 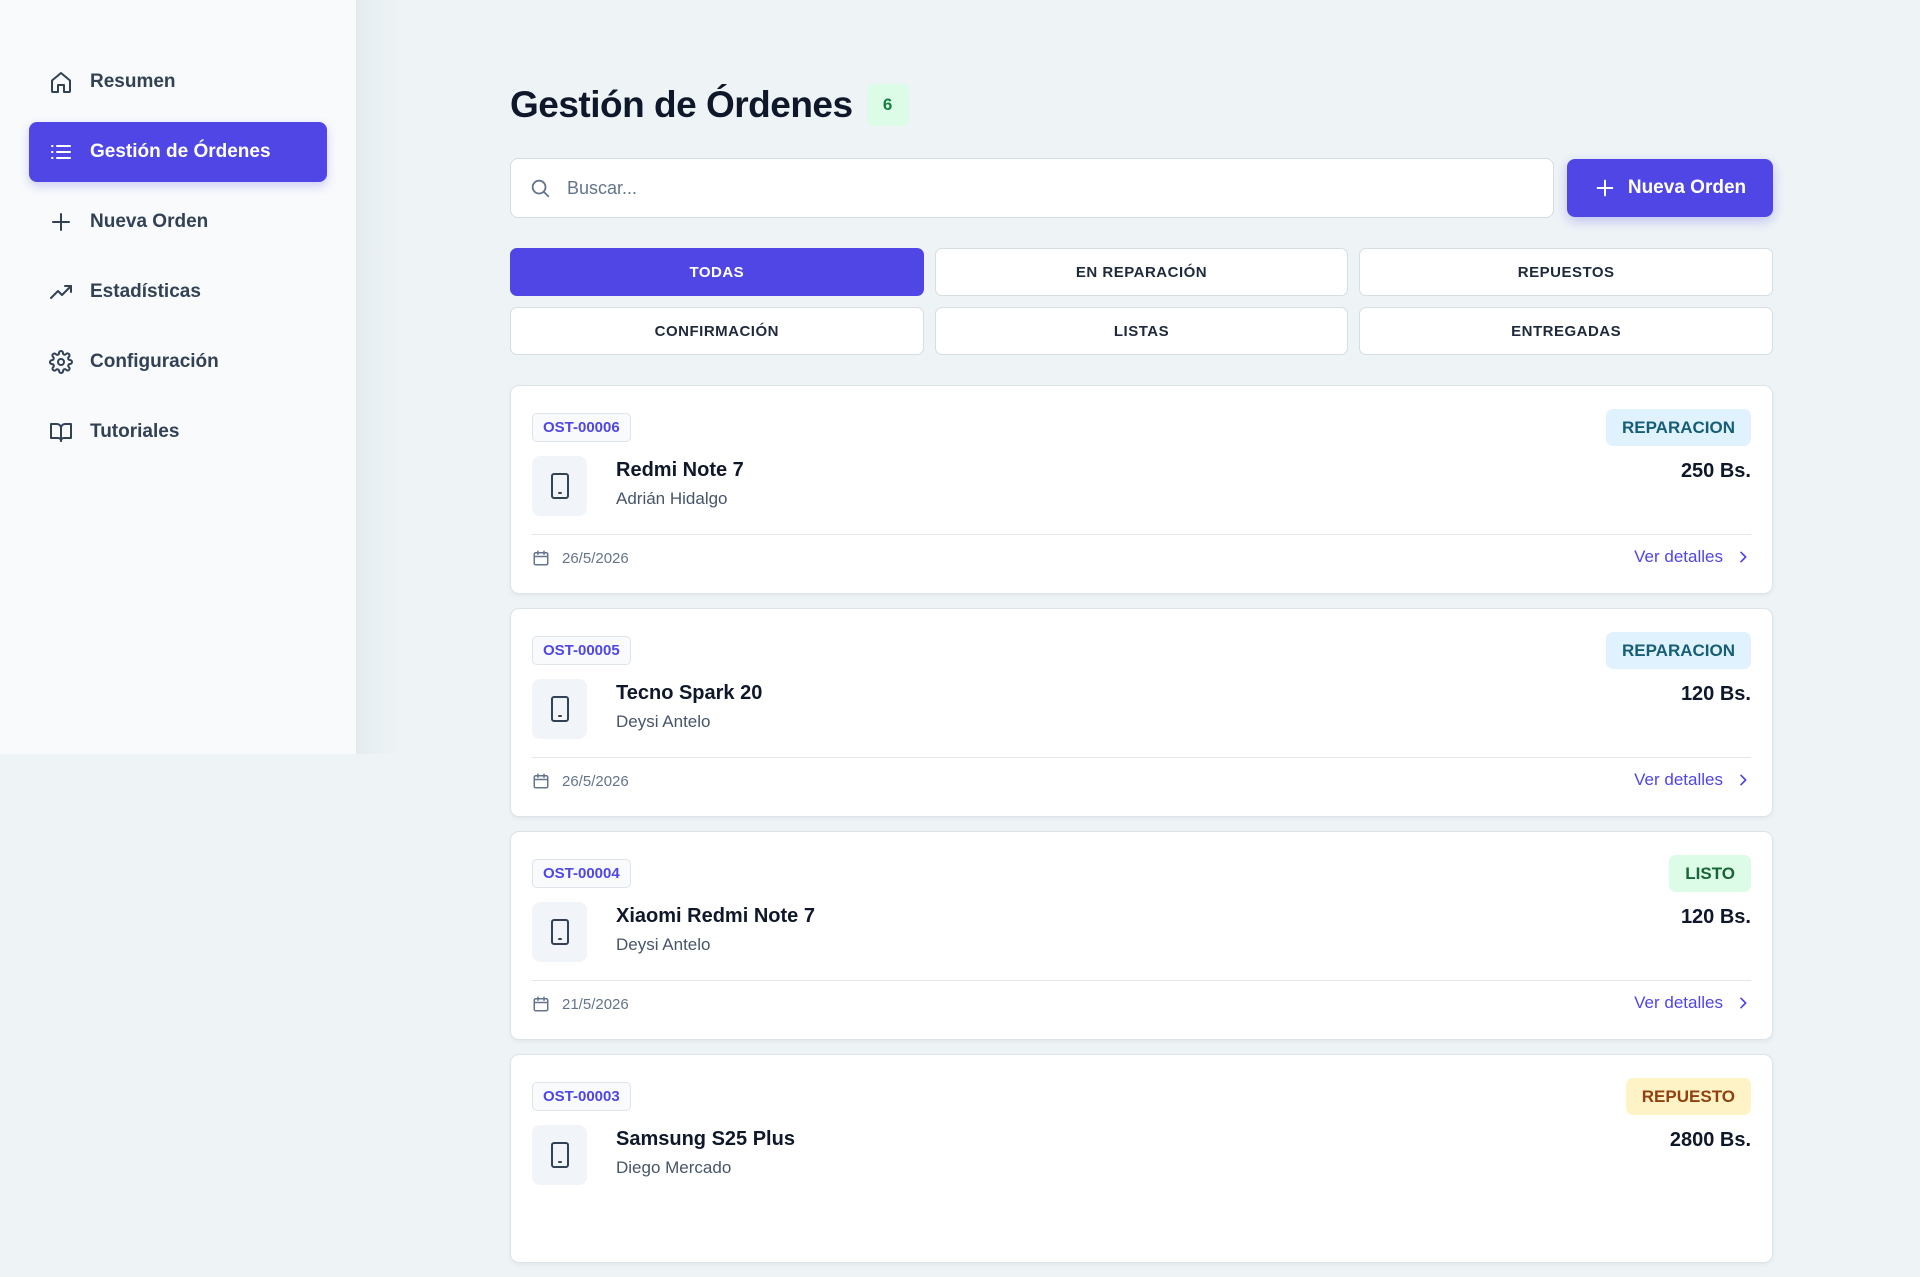 I want to click on sidebar-item-label: Resumen, so click(x=133, y=81).